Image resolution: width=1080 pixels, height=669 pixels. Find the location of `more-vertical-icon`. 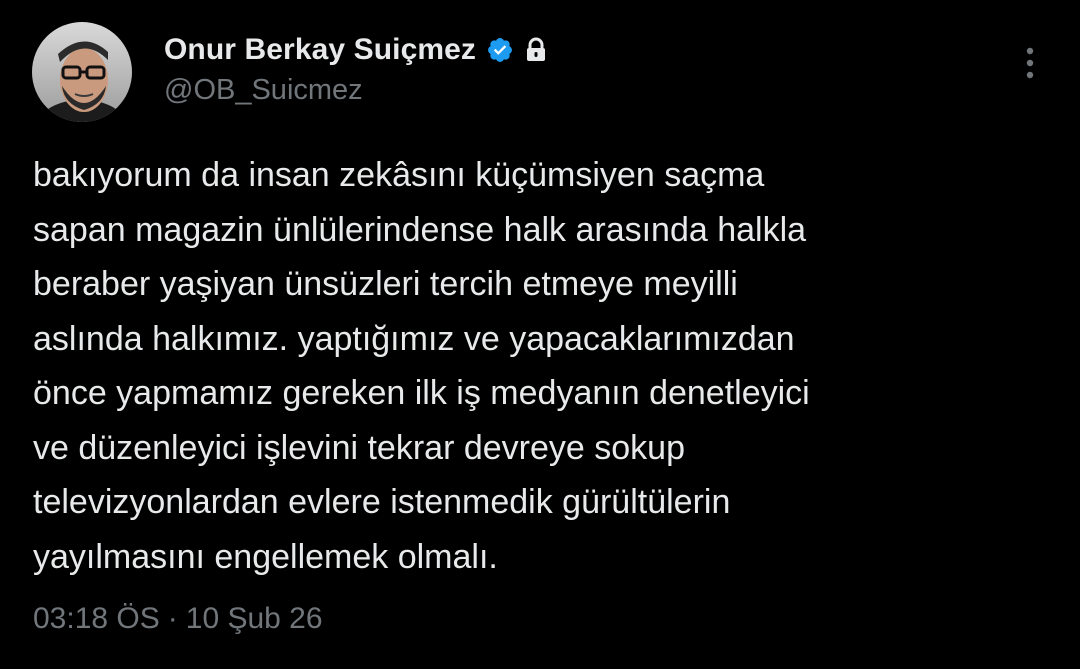

more-vertical-icon is located at coordinates (1030, 63).